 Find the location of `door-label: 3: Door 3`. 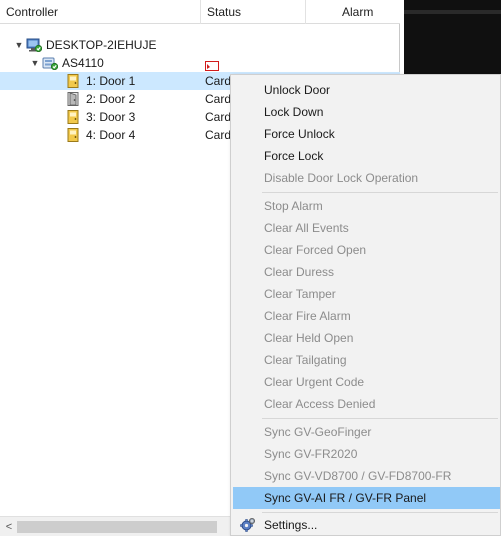

door-label: 3: Door 3 is located at coordinates (111, 117).